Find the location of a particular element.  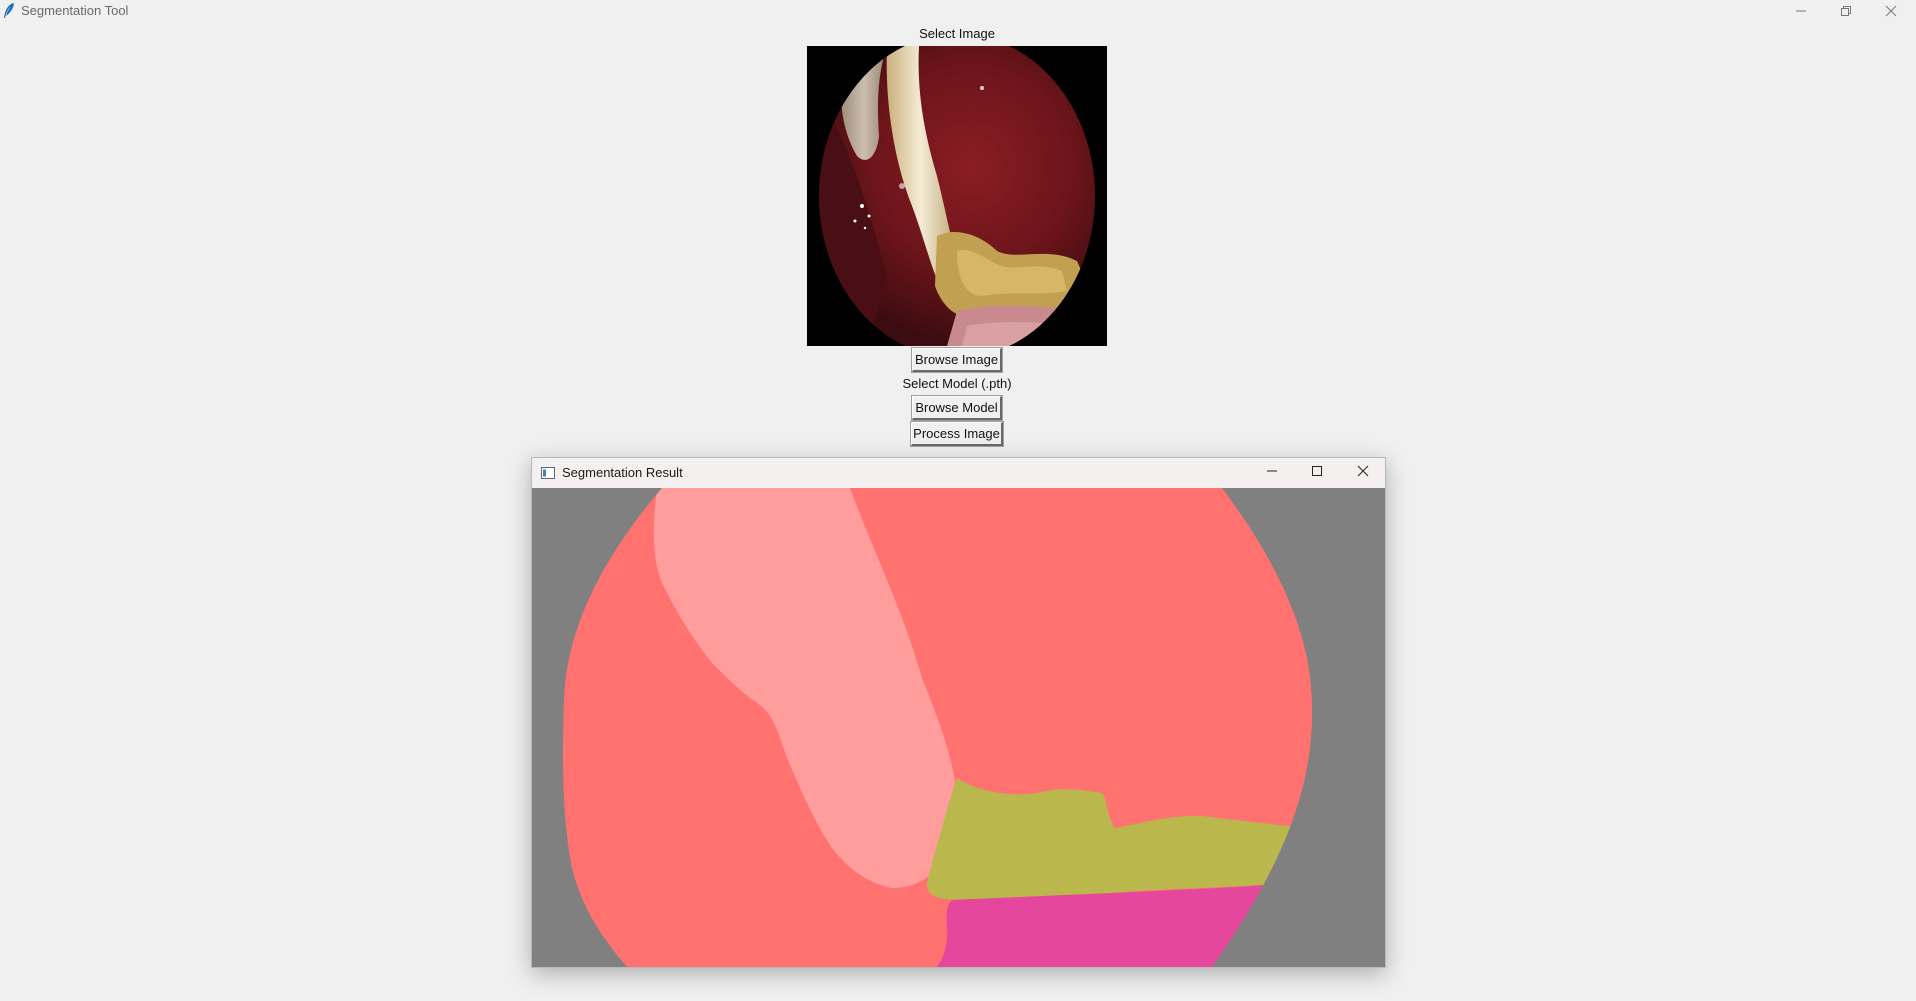

preview-image is located at coordinates (957, 196).